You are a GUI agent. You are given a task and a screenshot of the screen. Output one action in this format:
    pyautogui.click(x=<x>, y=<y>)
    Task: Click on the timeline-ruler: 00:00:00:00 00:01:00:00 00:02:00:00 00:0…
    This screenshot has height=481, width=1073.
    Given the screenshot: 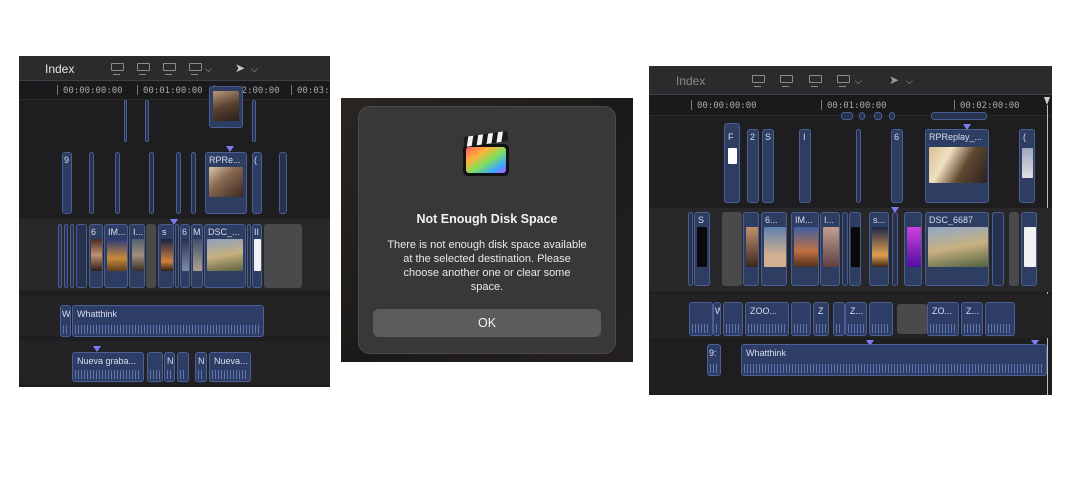 What is the action you would take?
    pyautogui.click(x=174, y=90)
    